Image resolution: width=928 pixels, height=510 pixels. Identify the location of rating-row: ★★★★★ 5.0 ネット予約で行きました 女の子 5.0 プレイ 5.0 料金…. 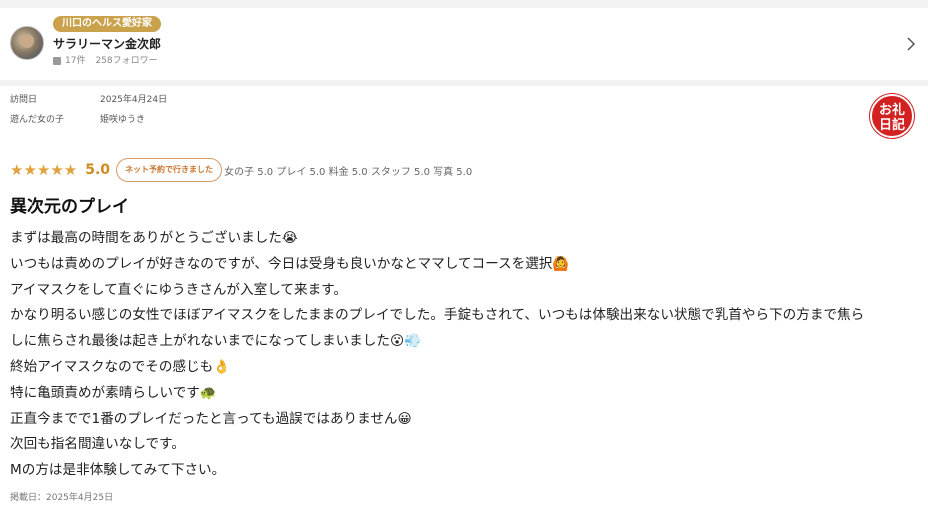
(241, 170).